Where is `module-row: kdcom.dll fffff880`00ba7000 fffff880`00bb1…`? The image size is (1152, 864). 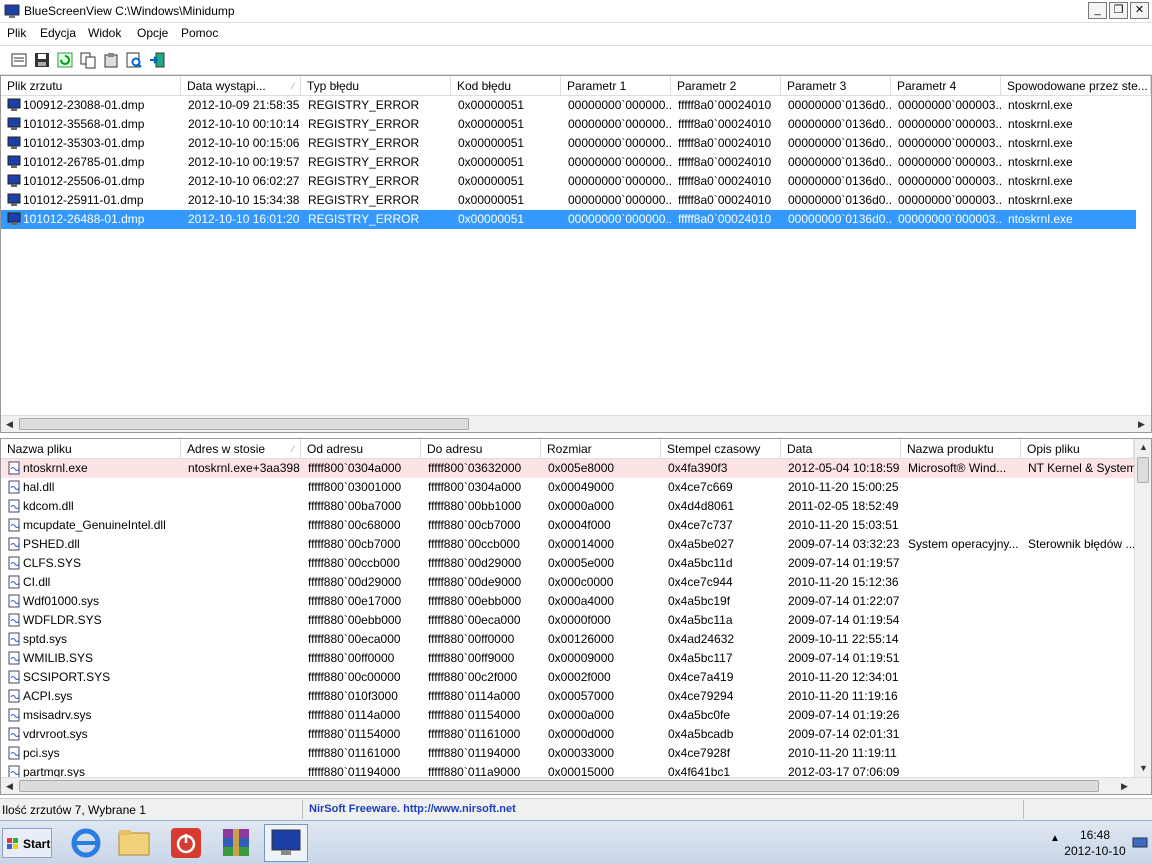
module-row: kdcom.dll fffff880`00ba7000 fffff880`00bb1… is located at coordinates (568, 506).